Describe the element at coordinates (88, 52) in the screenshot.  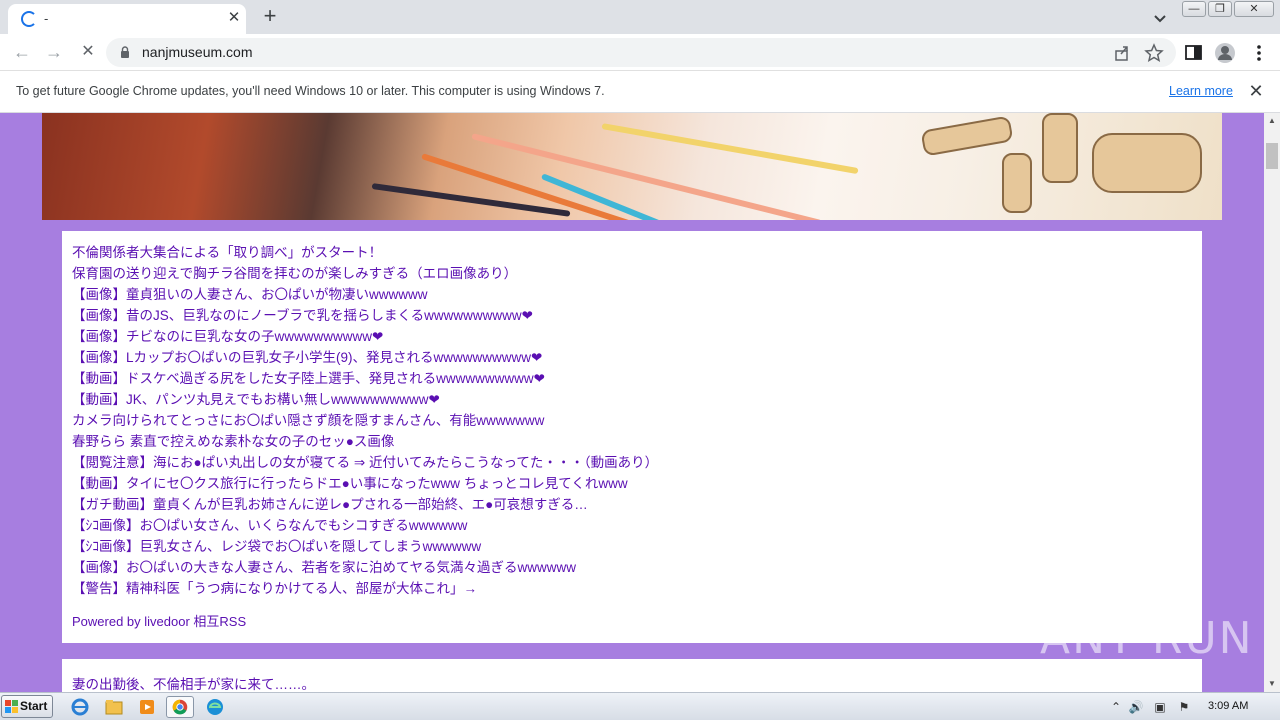
I see `stop-loading-button: ✕` at that location.